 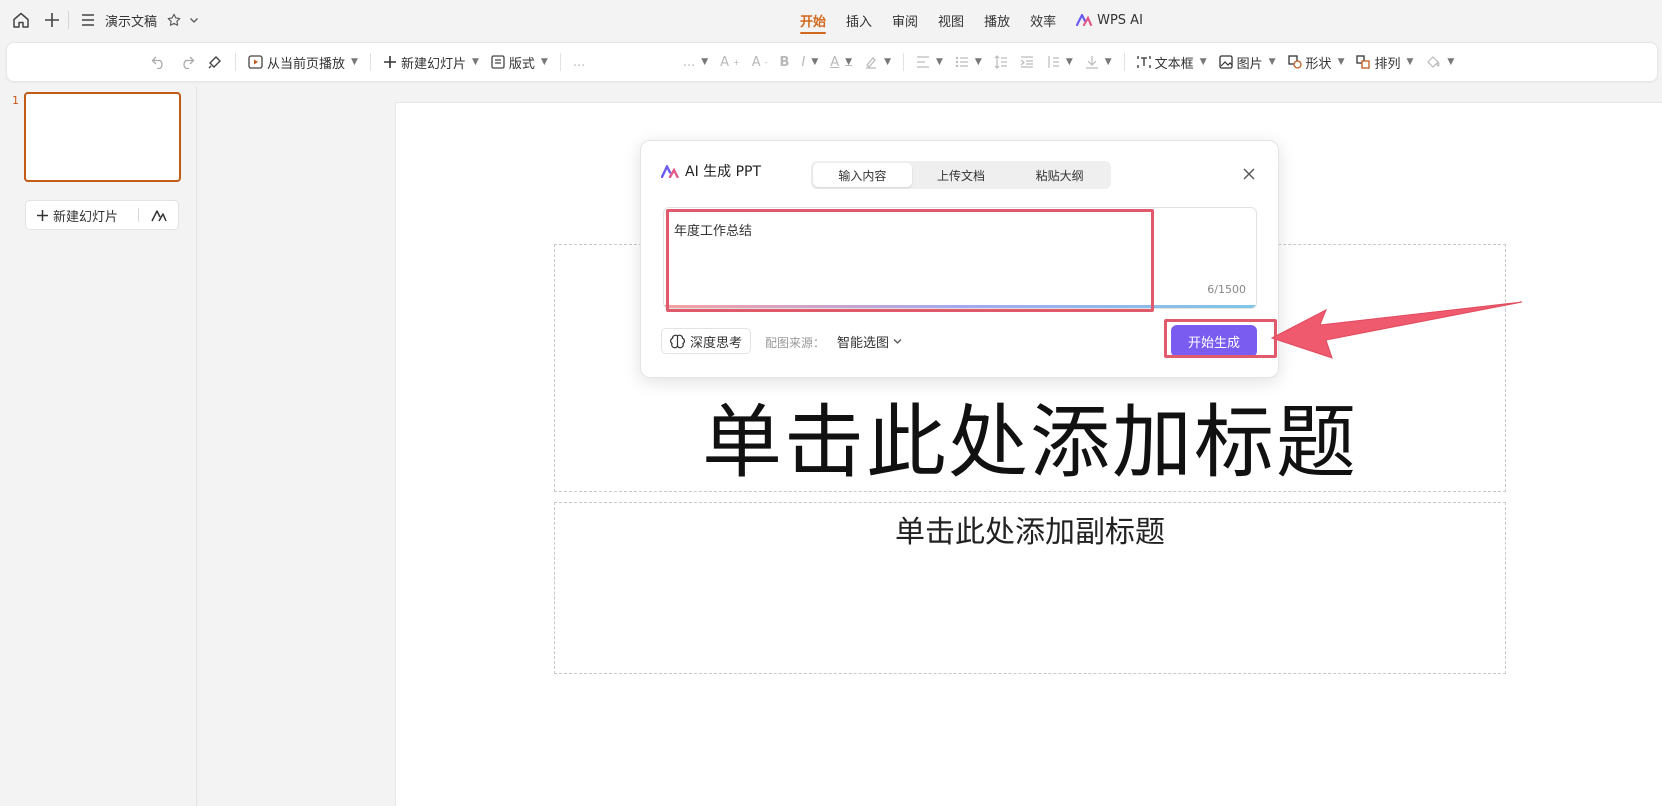 What do you see at coordinates (905, 20) in the screenshot?
I see `tab-review: 审阅` at bounding box center [905, 20].